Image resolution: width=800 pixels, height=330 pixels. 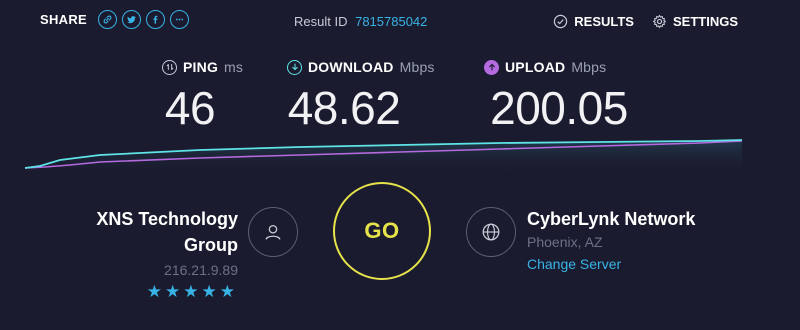 I want to click on upload-value: 200.05, so click(x=559, y=108).